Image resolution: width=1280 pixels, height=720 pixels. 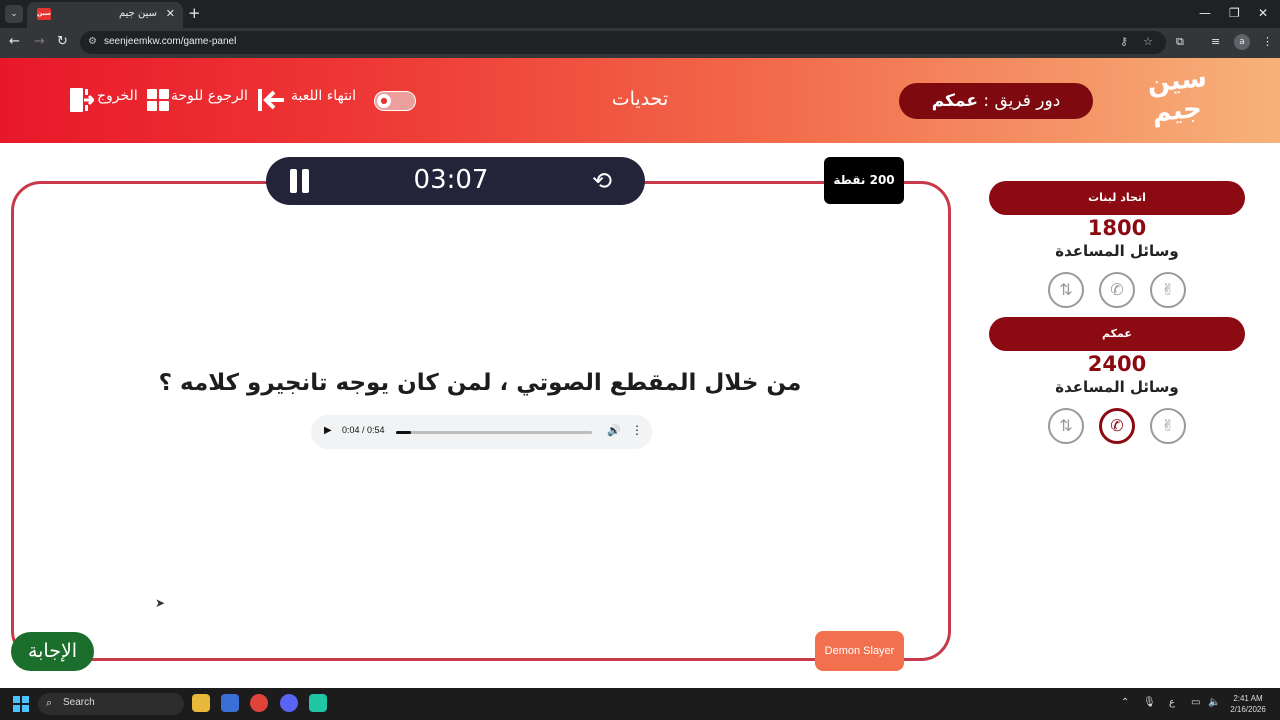 I want to click on grid-board-icon, so click(x=158, y=100).